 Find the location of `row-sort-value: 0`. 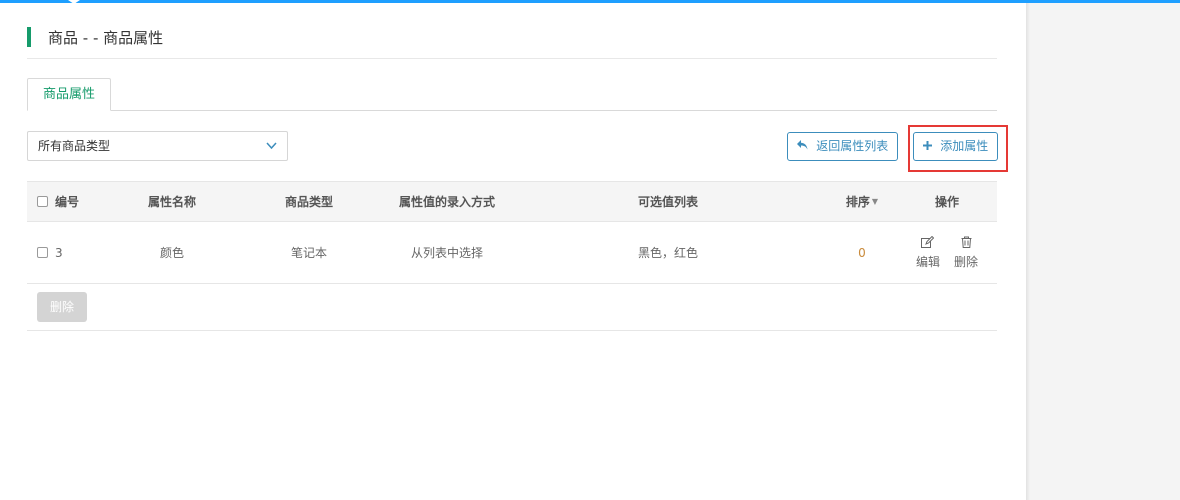

row-sort-value: 0 is located at coordinates (862, 252).